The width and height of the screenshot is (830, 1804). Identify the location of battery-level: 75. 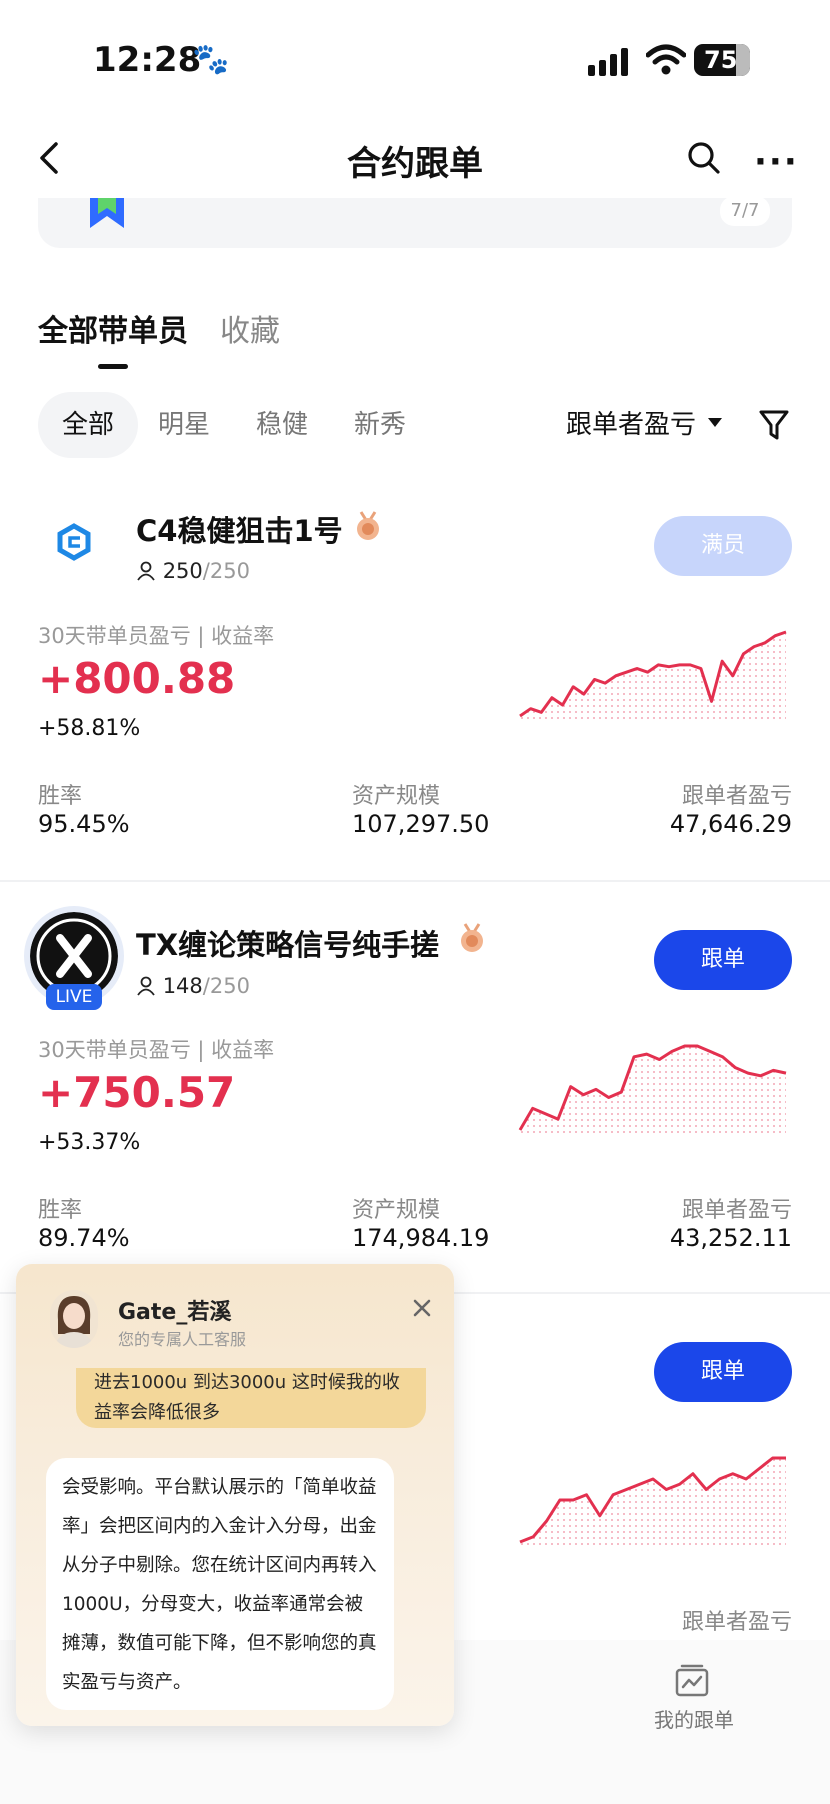
(721, 60).